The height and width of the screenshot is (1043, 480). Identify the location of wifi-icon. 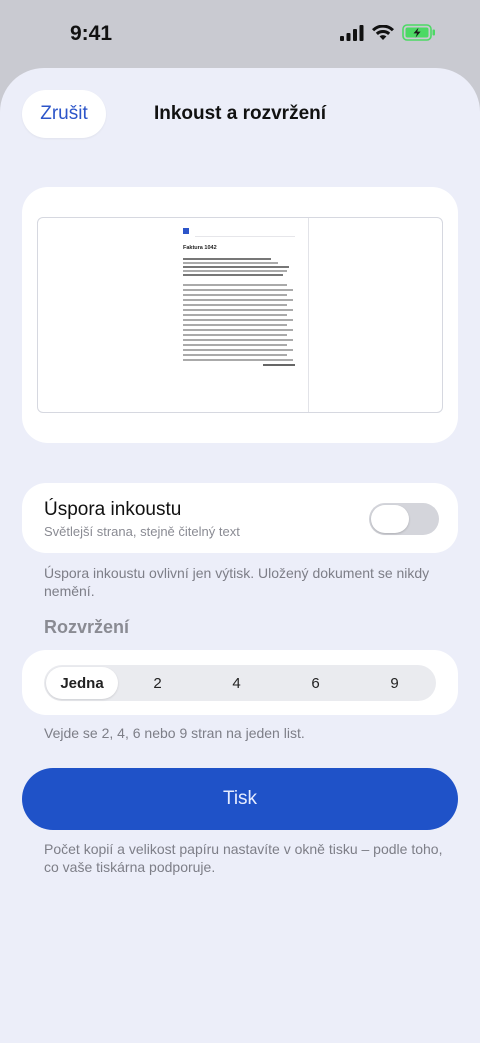
(383, 32).